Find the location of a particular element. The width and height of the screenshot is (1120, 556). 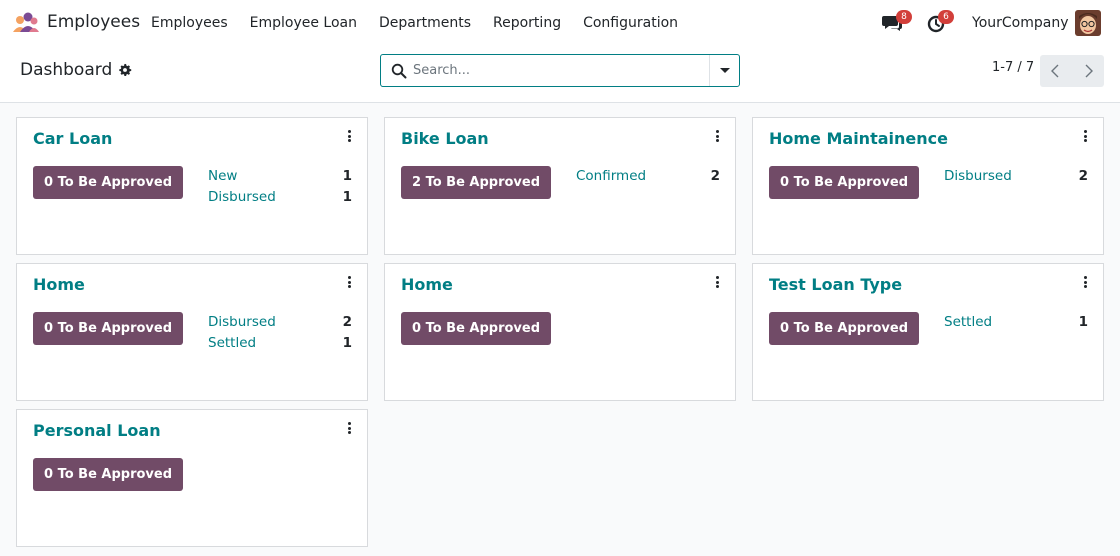

card-title: Car Loan is located at coordinates (72, 138).